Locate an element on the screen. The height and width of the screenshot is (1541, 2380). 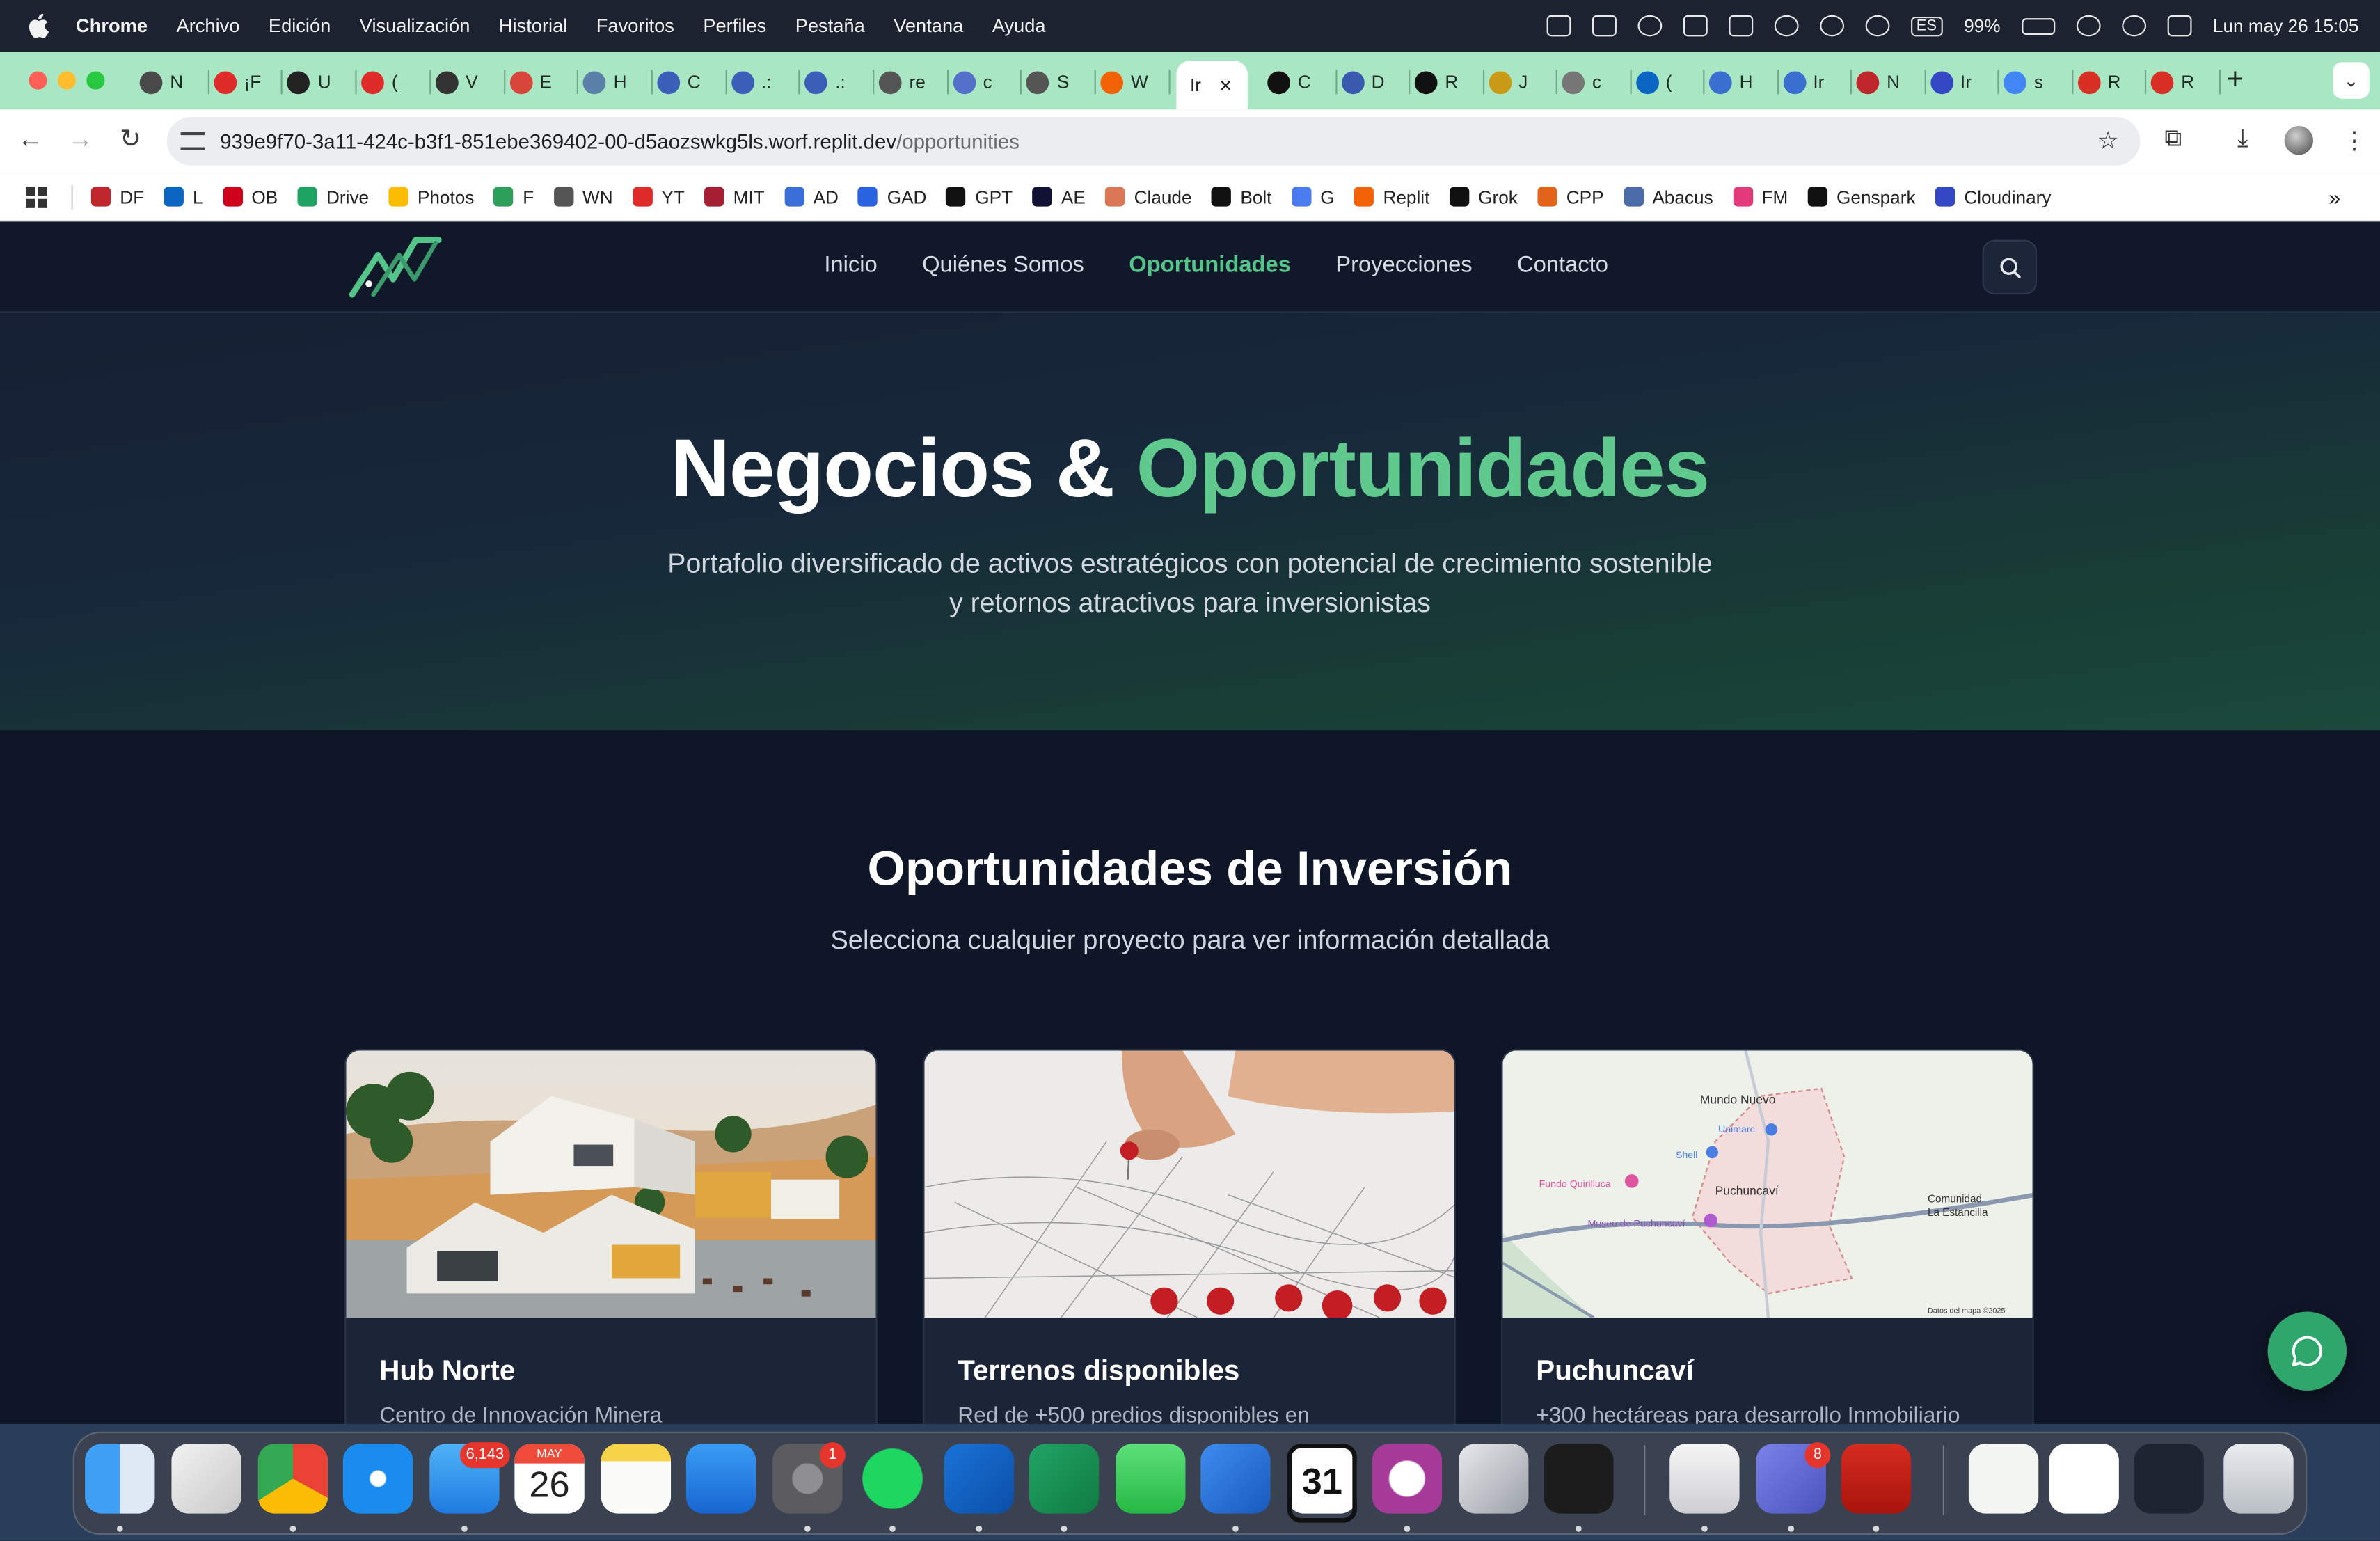
battery-icon is located at coordinates (2039, 26).